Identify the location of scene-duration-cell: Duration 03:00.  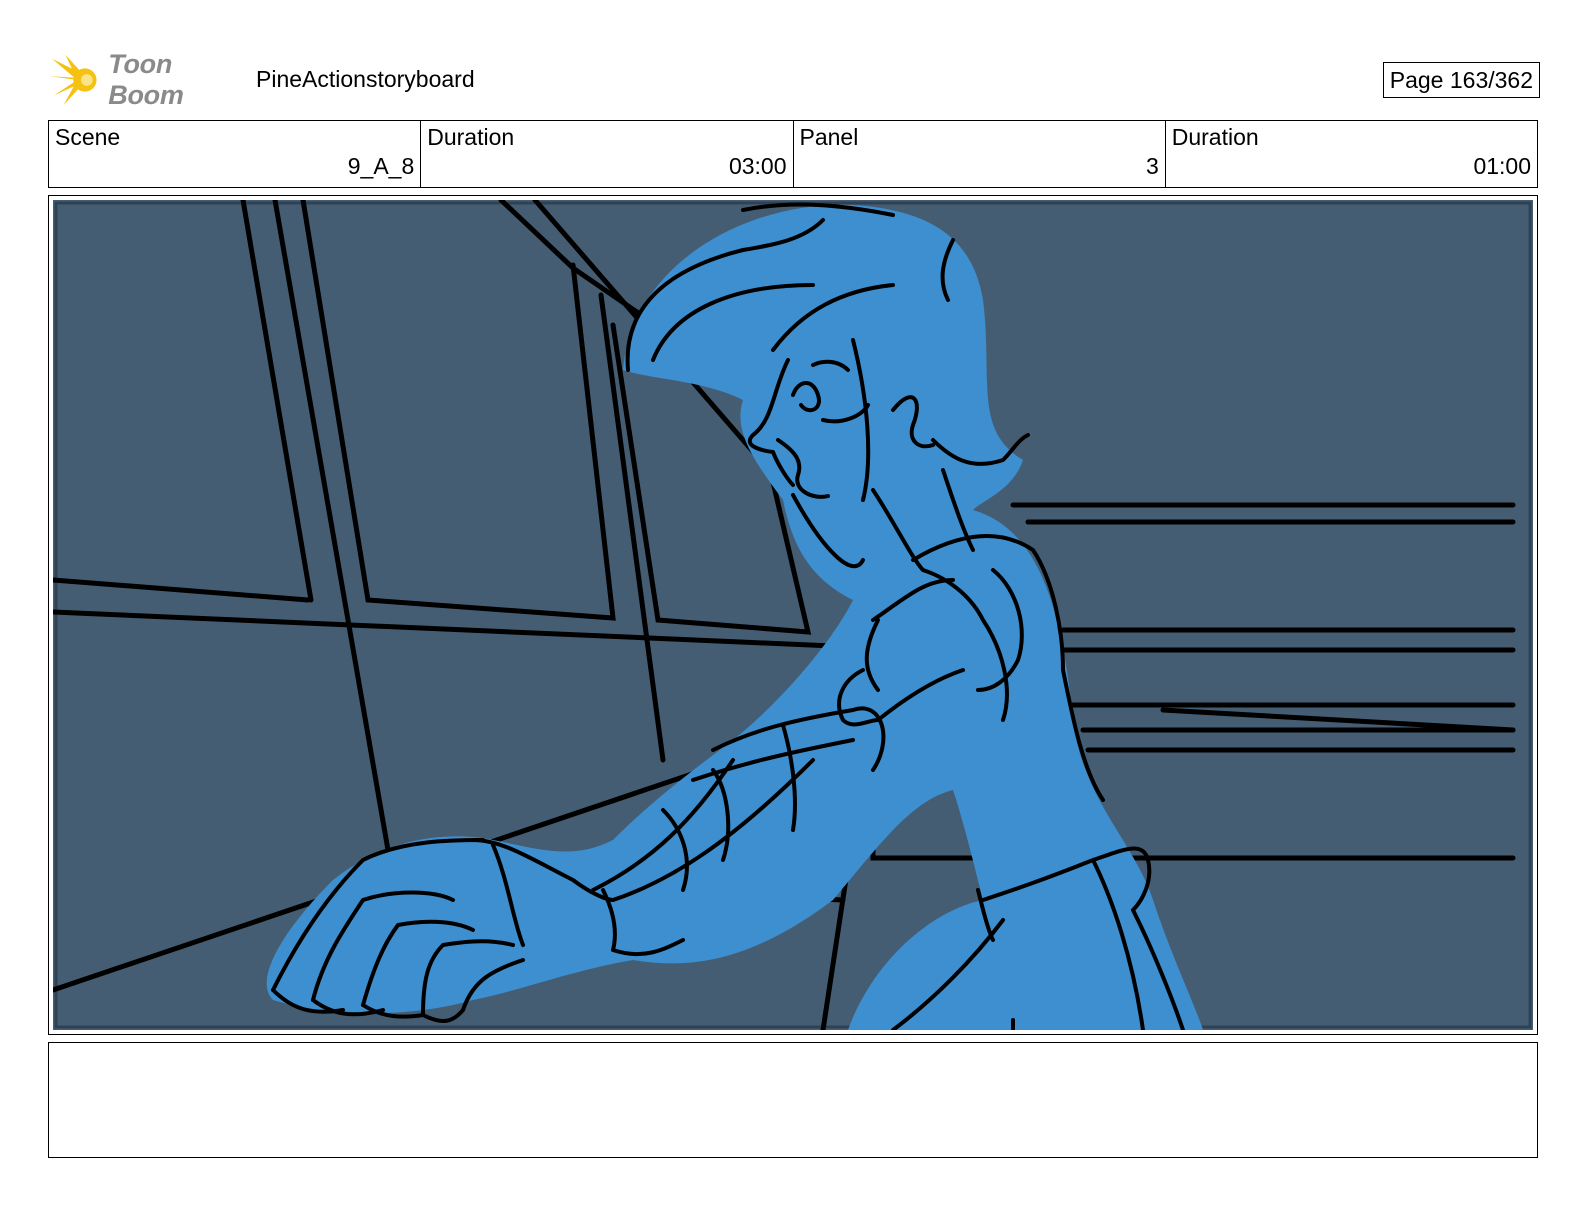
(607, 154).